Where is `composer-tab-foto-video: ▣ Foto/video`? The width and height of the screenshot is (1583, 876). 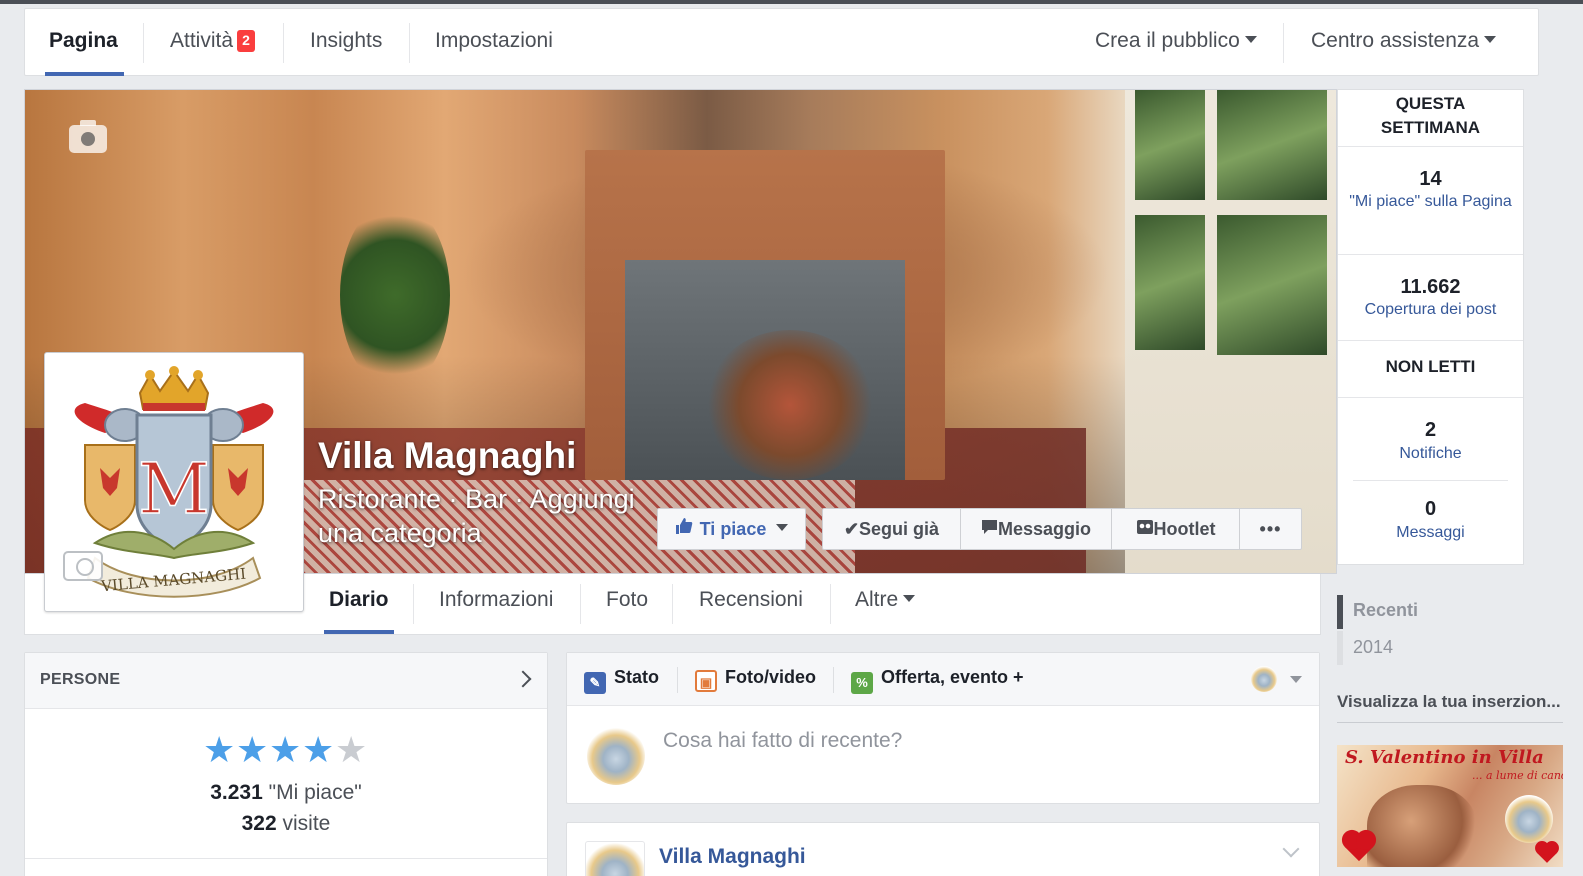
composer-tab-foto-video: ▣ Foto/video is located at coordinates (755, 679).